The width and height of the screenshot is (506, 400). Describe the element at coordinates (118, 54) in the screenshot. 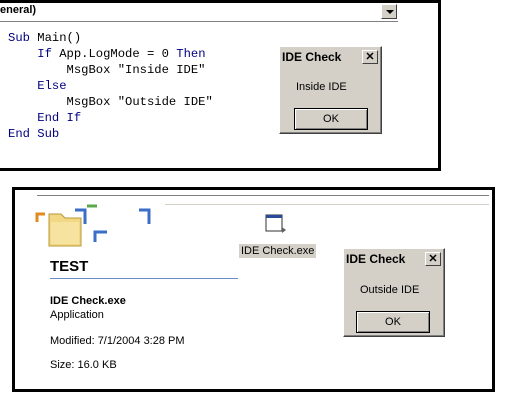

I see `code-text: App.LogMode = 0` at that location.